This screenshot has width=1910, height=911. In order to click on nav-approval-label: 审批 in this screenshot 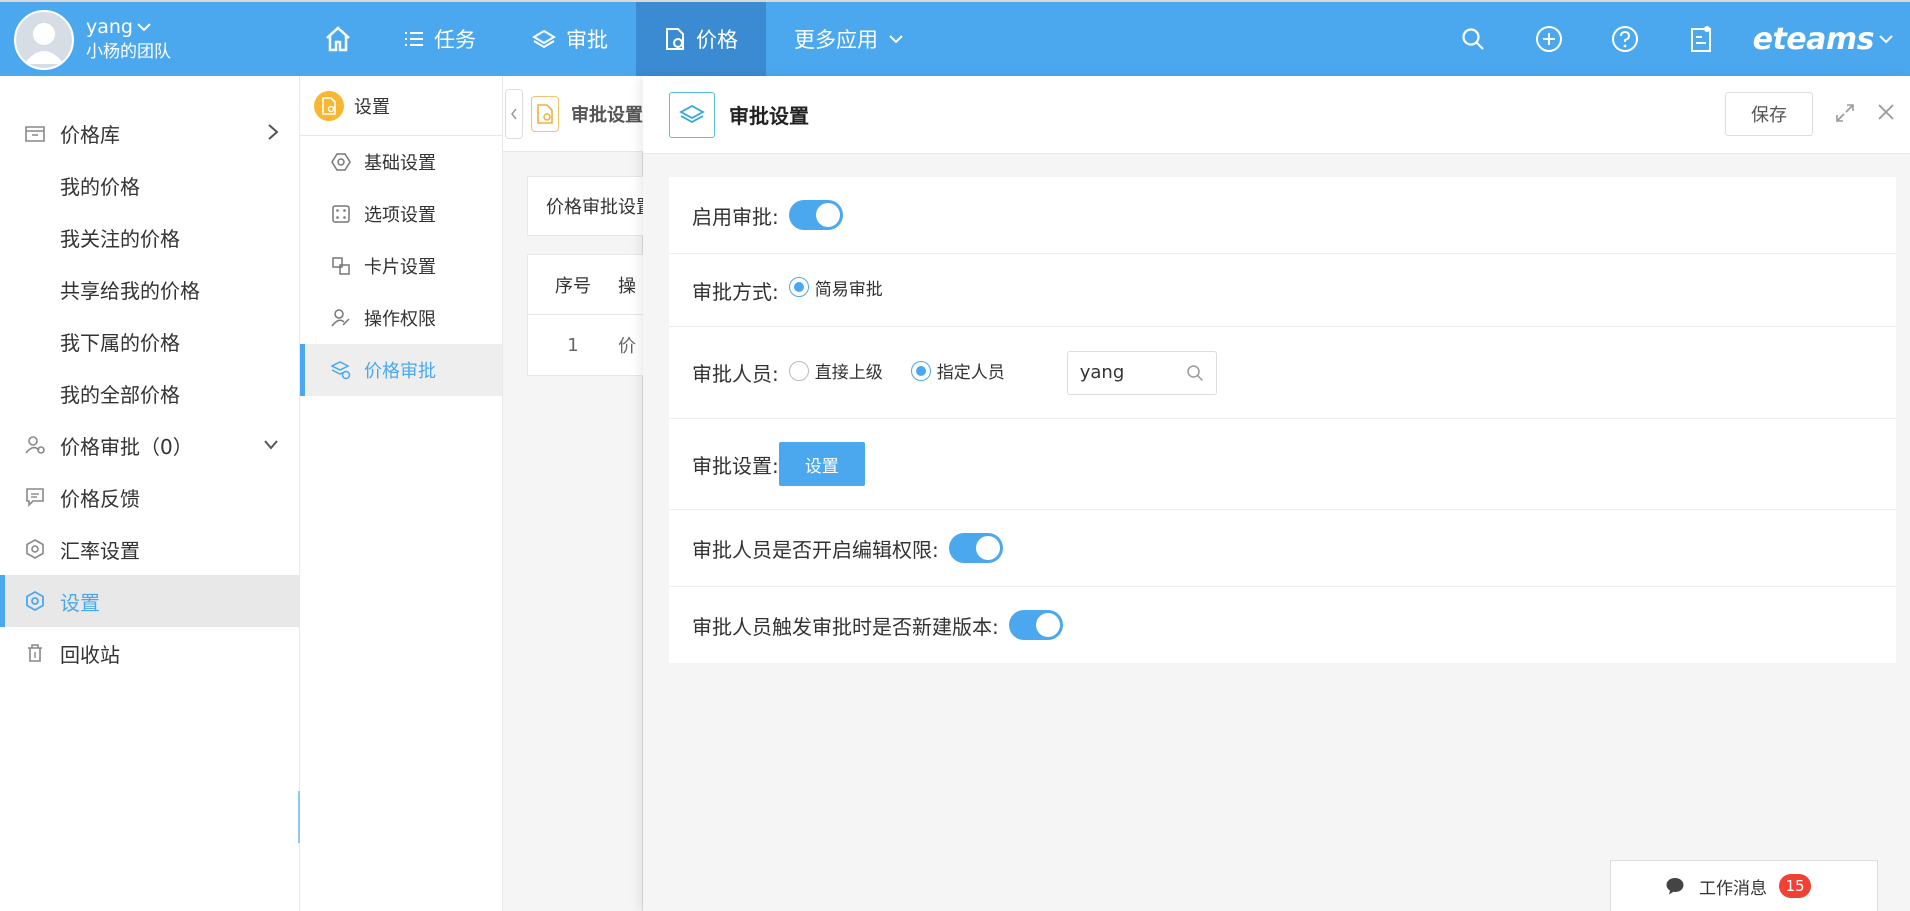, I will do `click(587, 40)`.